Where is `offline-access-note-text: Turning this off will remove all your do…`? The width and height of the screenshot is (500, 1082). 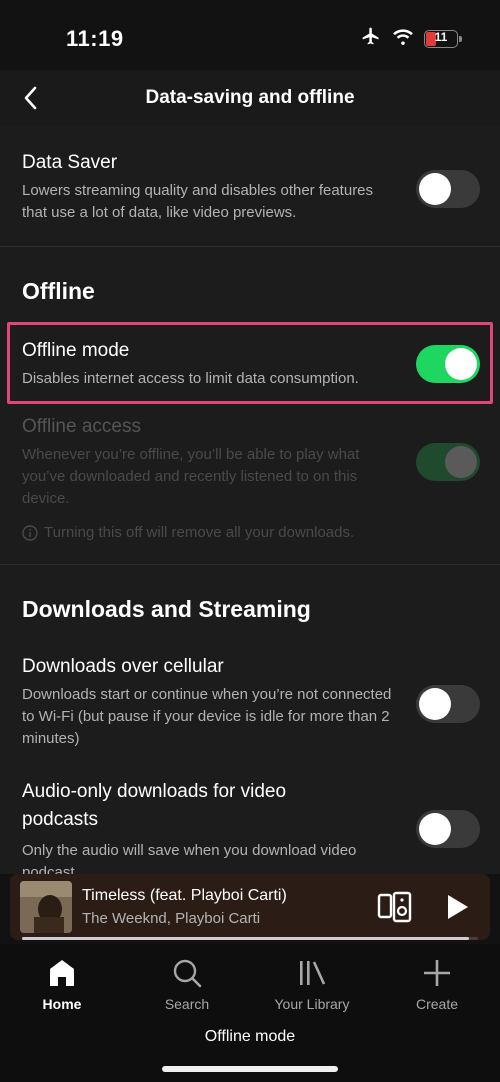
offline-access-note-text: Turning this off will remove all your do… is located at coordinates (199, 532).